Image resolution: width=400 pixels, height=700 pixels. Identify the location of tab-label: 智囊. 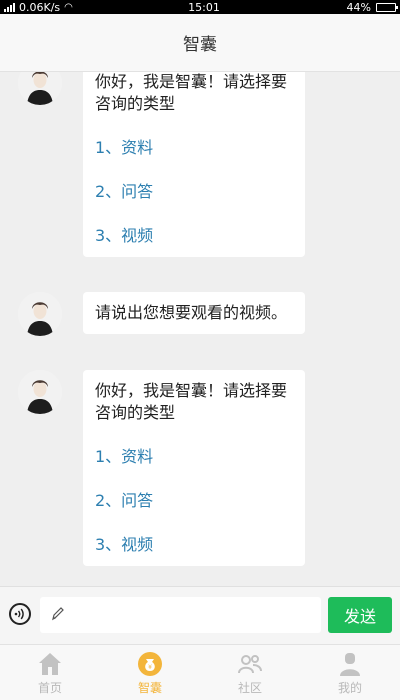
(149, 688).